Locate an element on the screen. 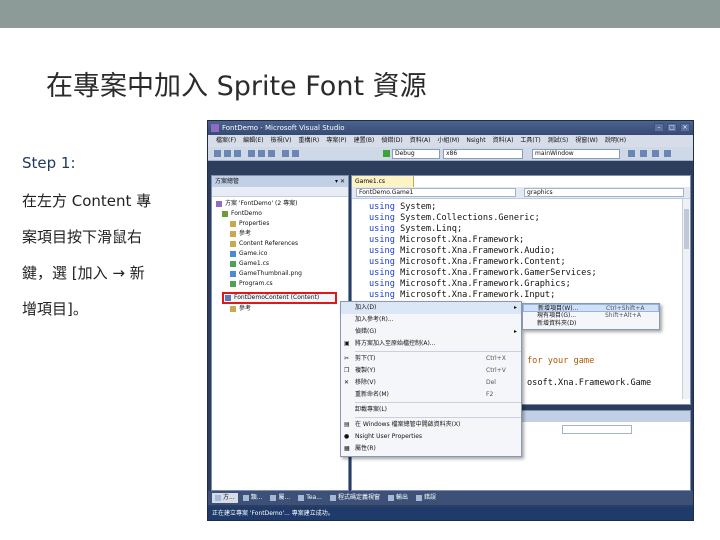 This screenshot has height=540, width=720. bottom-tab: 錯誤 is located at coordinates (426, 498).